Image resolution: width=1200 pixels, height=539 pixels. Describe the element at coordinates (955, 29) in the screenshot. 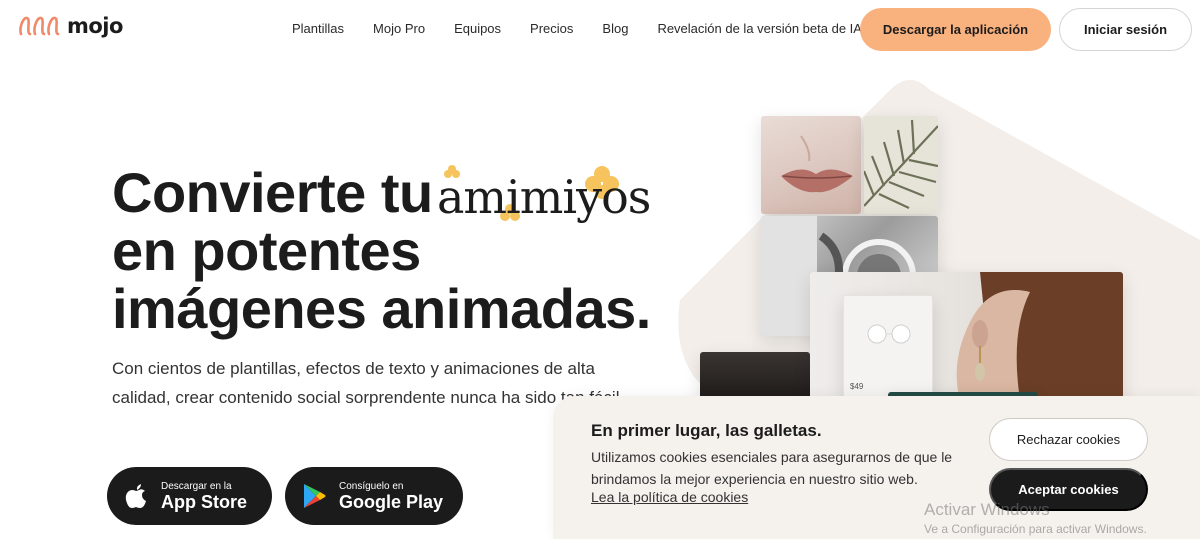

I see `download-app-button: Descargar la aplicación` at that location.